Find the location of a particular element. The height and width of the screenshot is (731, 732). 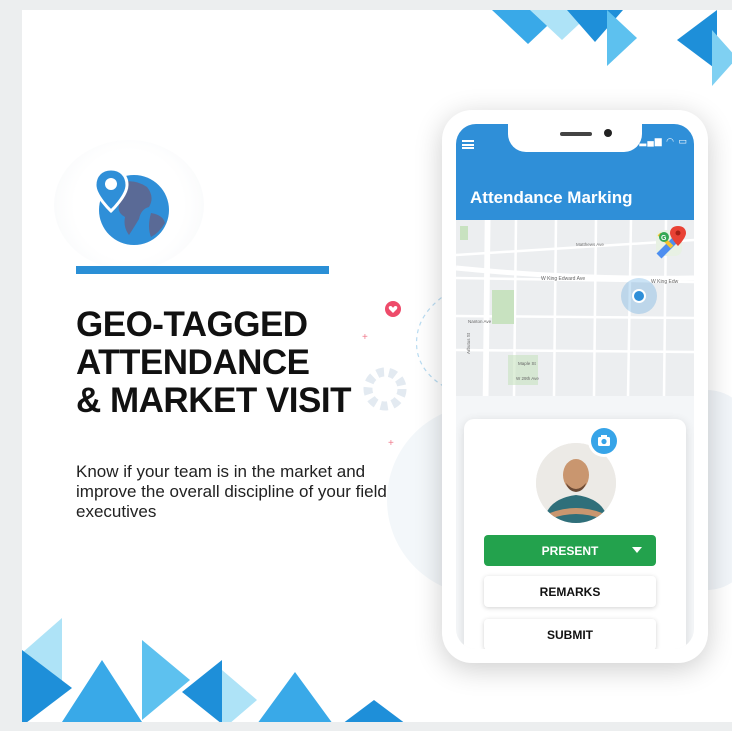

attendance-status-select: PRESENT is located at coordinates (570, 550).